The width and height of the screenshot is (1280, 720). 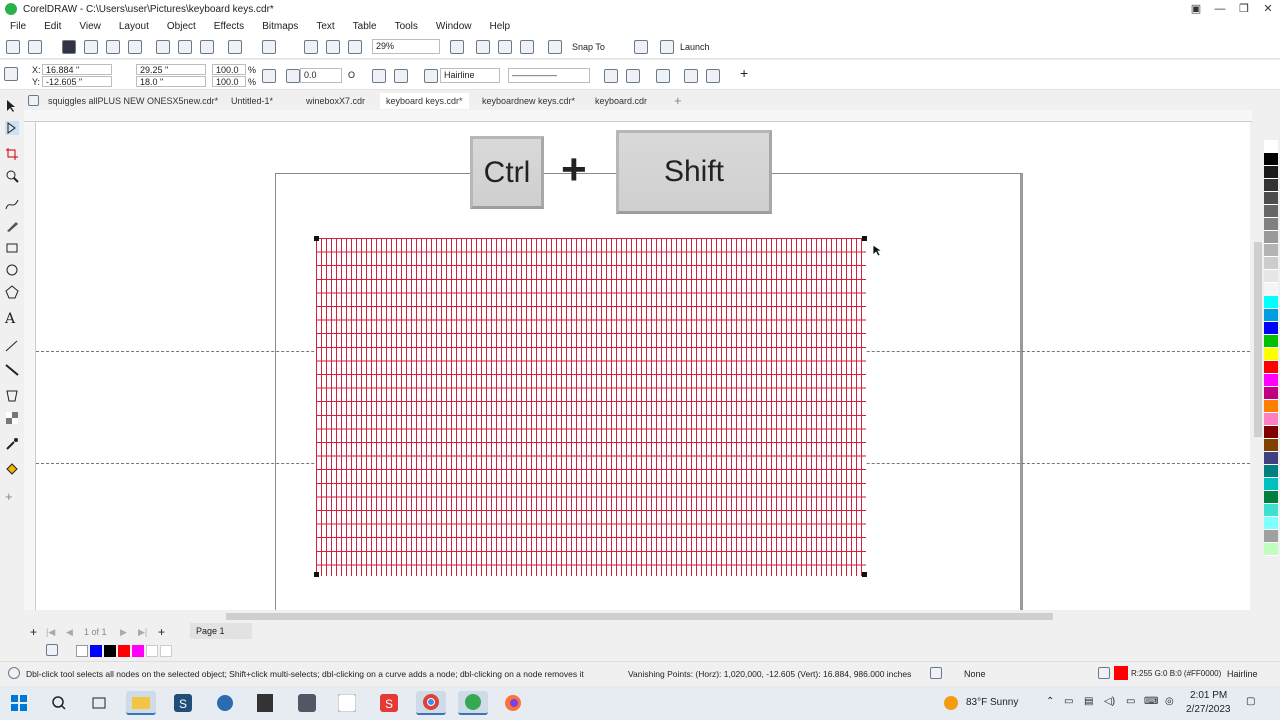 I want to click on ribbon-icon: ▣, so click(x=1196, y=9).